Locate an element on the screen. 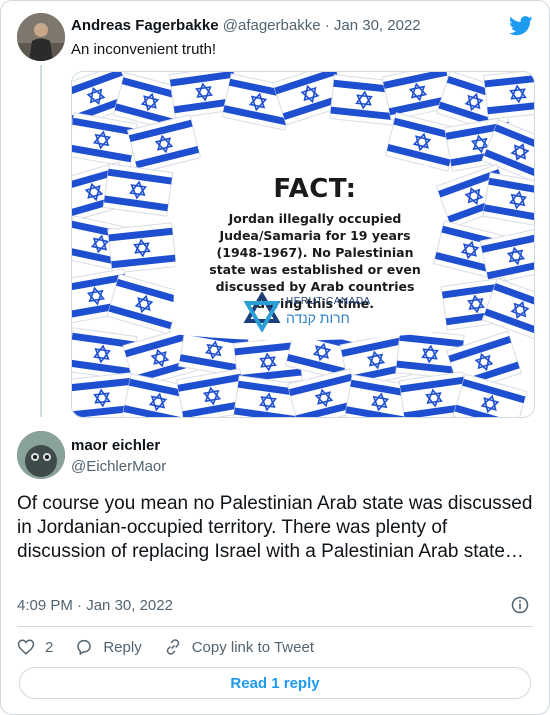 This screenshot has width=550, height=715. reply-author-avatar is located at coordinates (41, 455).